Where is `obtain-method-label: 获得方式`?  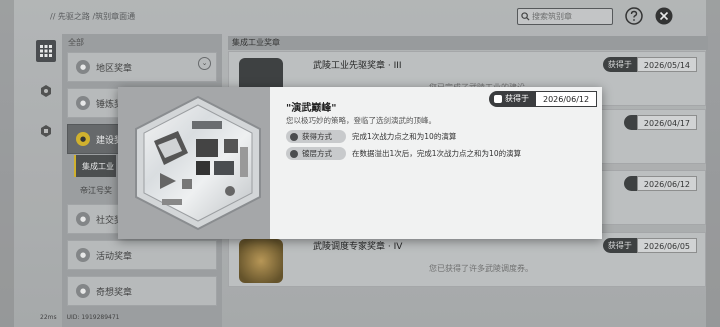
obtain-method-label: 获得方式 is located at coordinates (317, 136).